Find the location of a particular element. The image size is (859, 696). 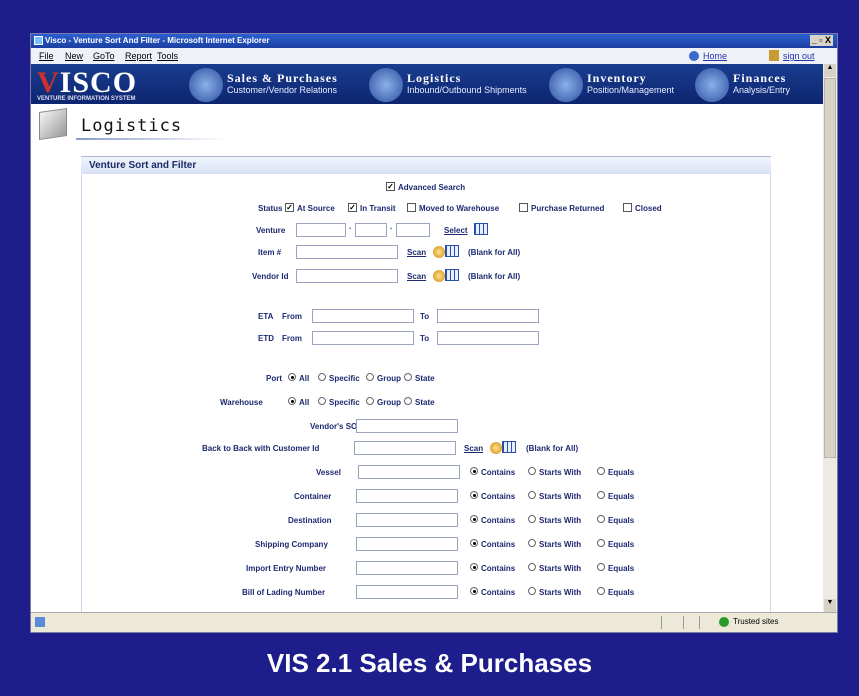

bol-contains-radio is located at coordinates (474, 591).